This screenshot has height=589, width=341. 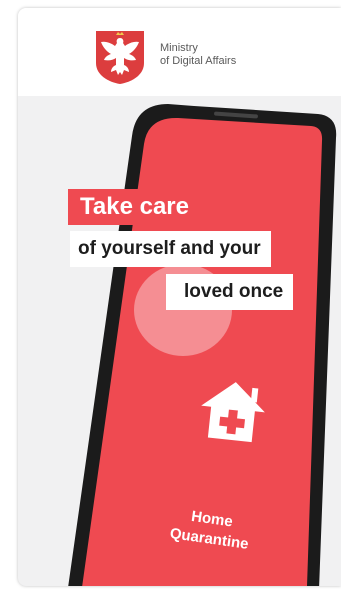 What do you see at coordinates (179, 48) in the screenshot?
I see `ministry-name-line1: Ministry` at bounding box center [179, 48].